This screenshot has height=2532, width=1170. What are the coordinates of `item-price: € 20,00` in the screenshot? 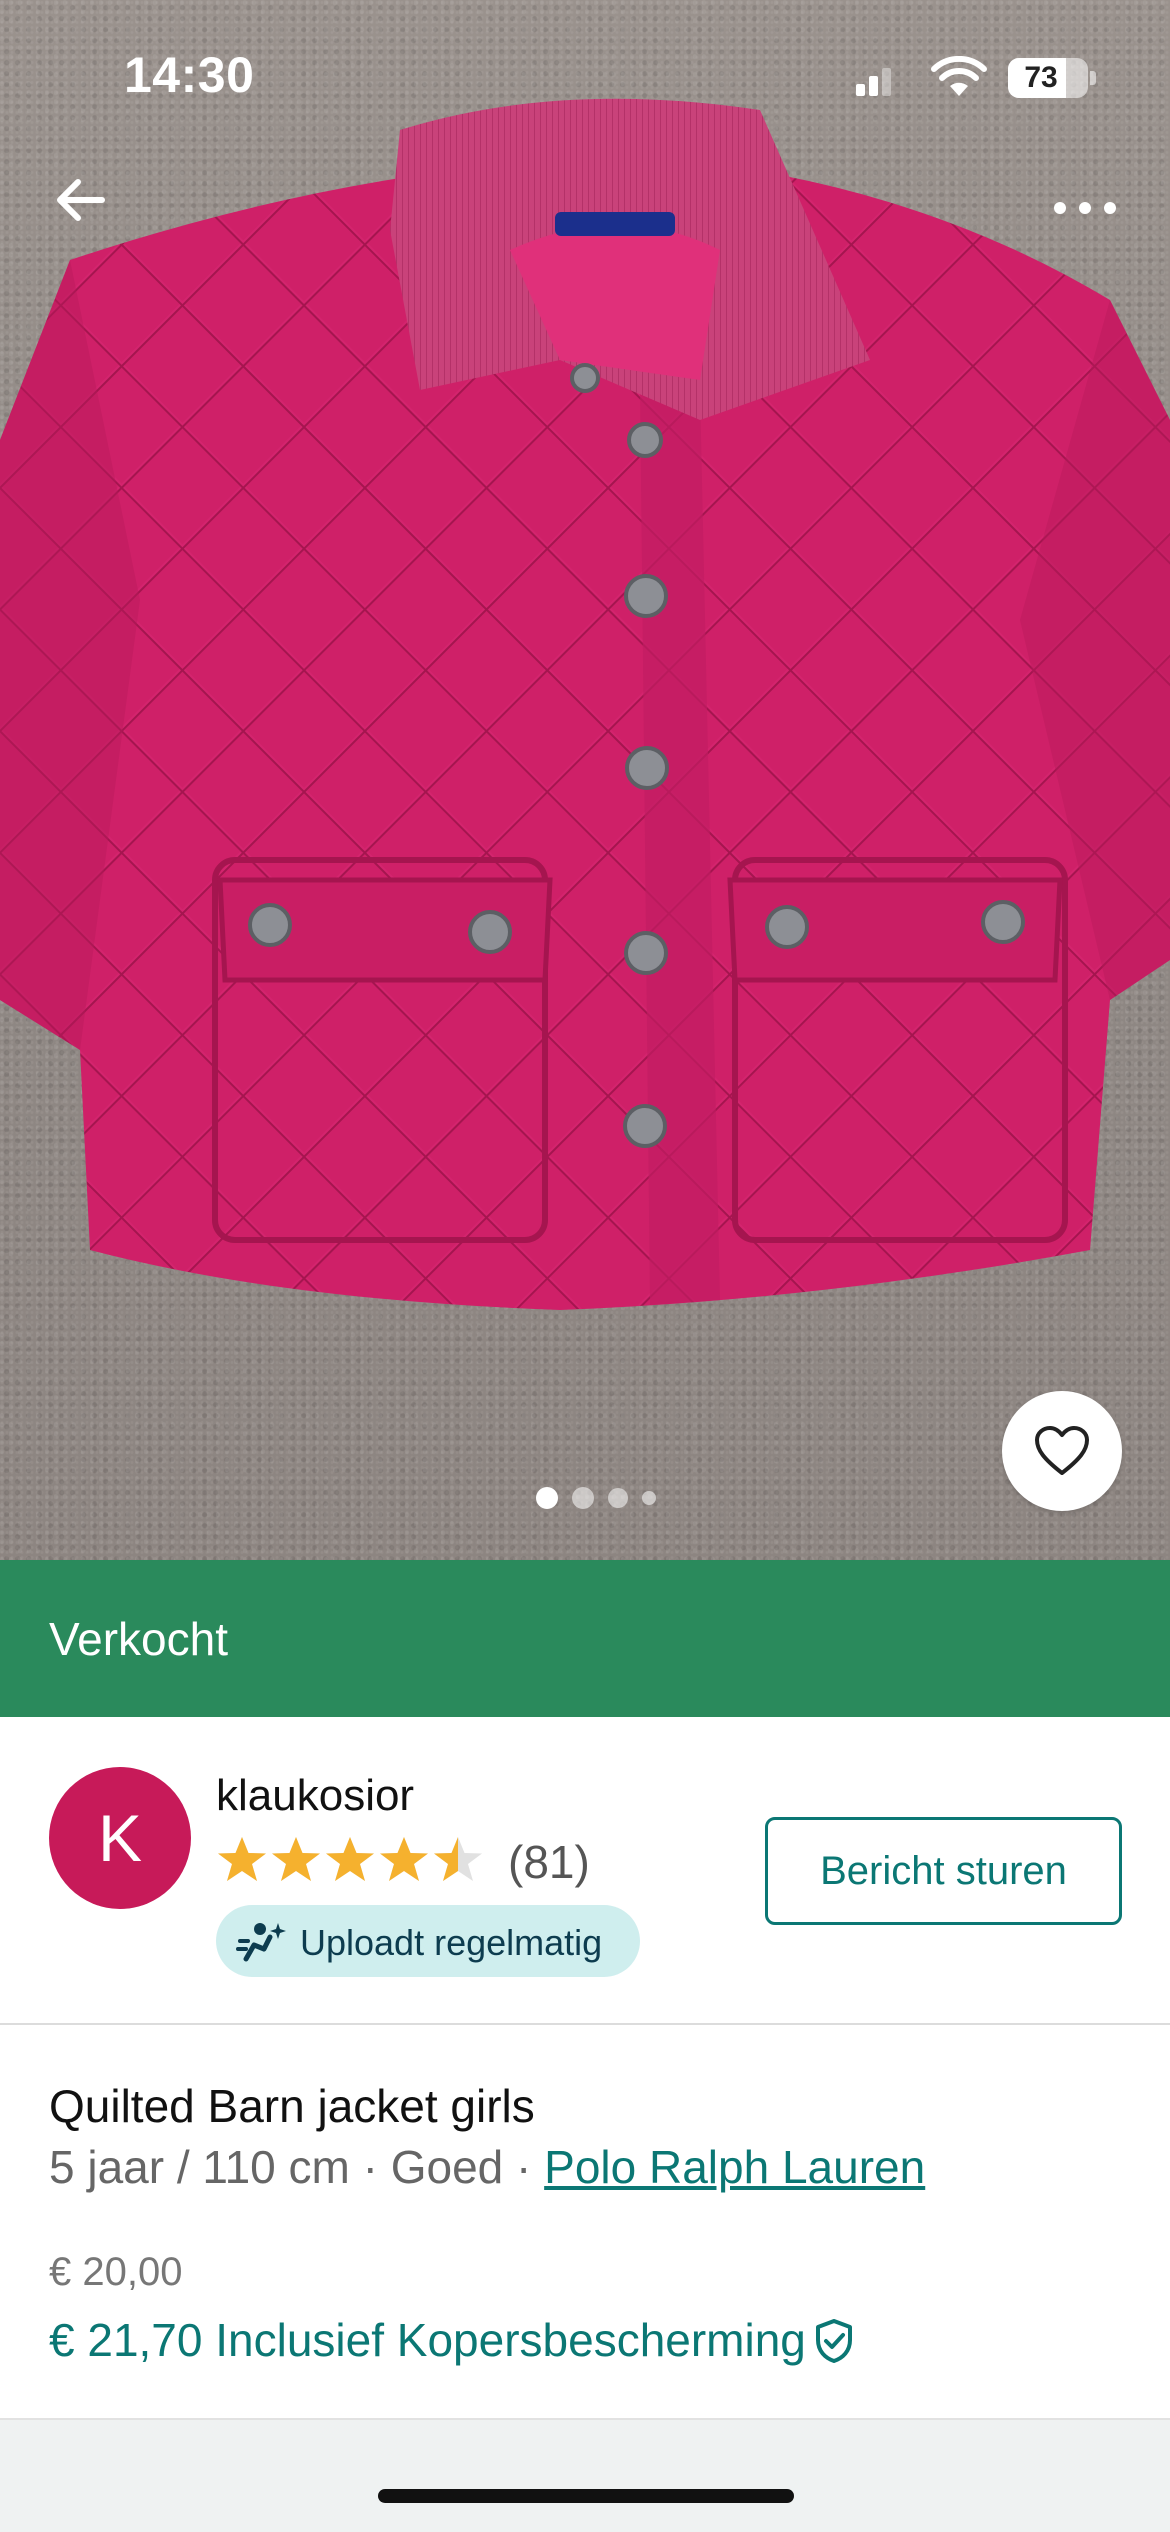 It's located at (116, 2272).